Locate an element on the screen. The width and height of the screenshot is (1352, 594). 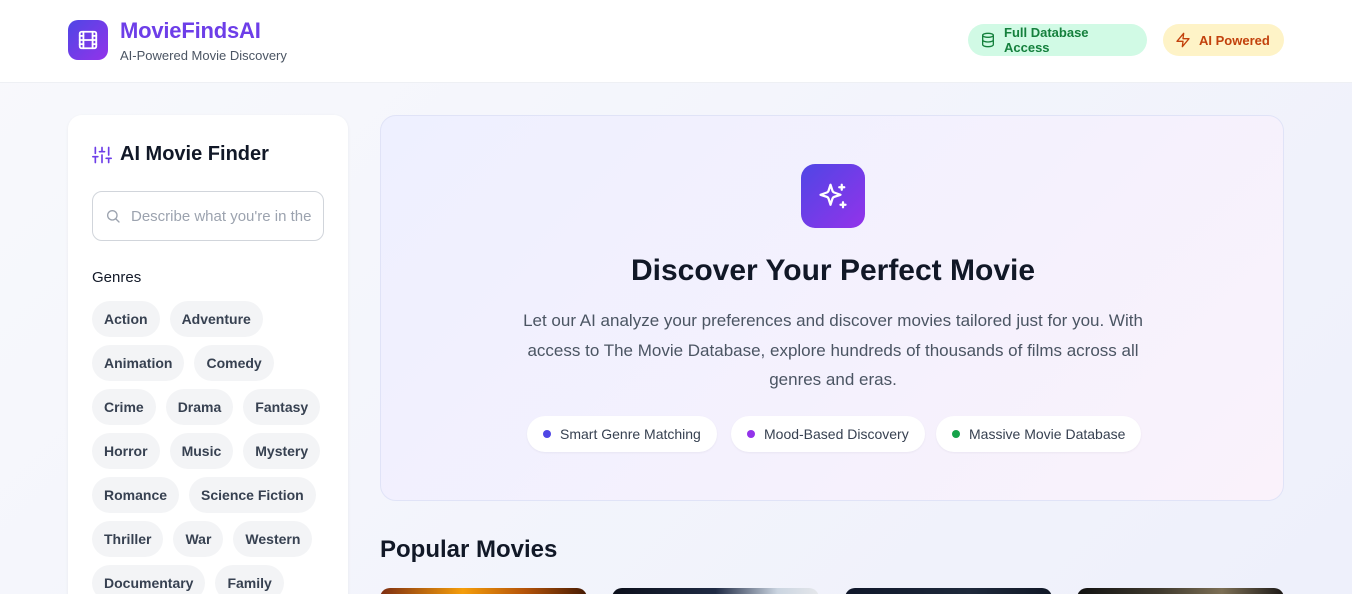
mood-search-input is located at coordinates (221, 216).